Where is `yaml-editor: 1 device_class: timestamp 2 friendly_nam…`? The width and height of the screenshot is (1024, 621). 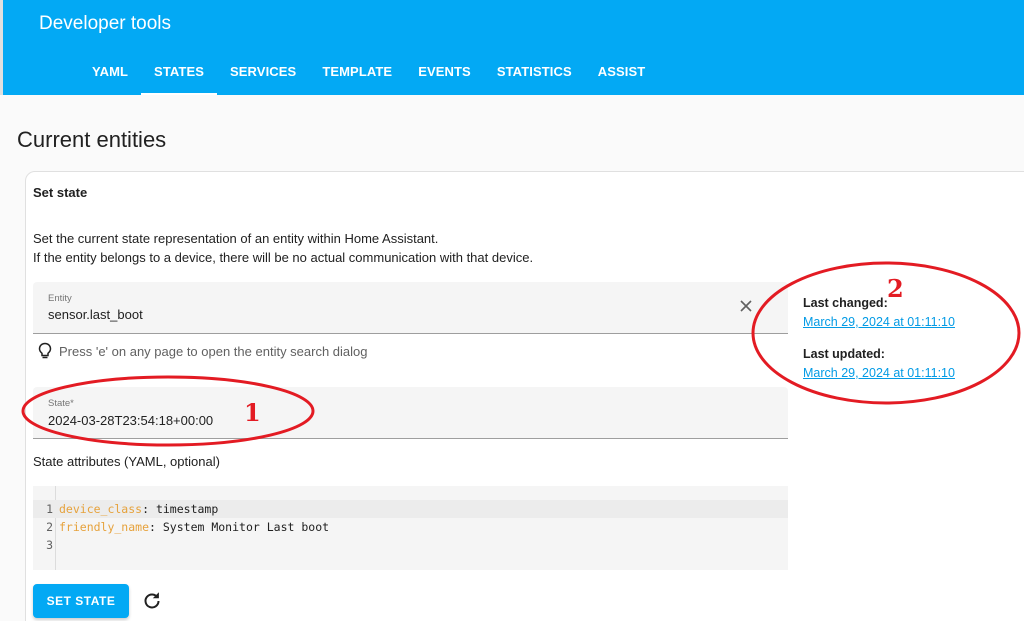
yaml-editor: 1 device_class: timestamp 2 friendly_nam… is located at coordinates (410, 528).